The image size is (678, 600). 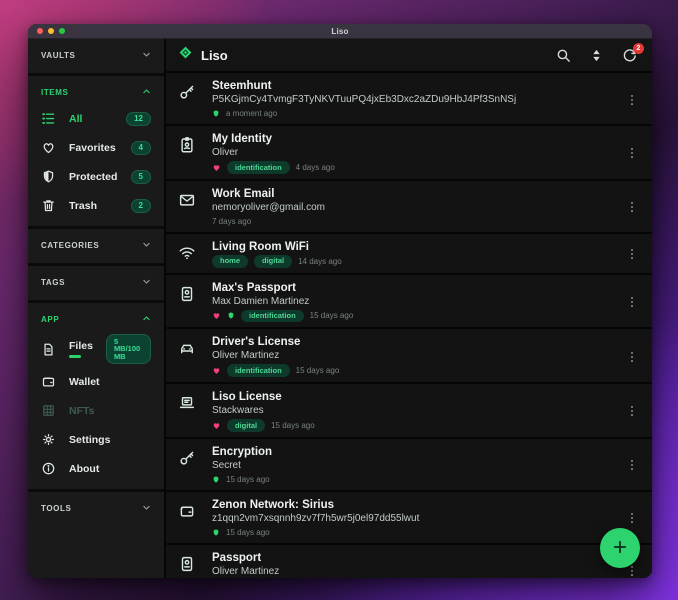 I want to click on sidebar-item-label: Trash, so click(x=83, y=205).